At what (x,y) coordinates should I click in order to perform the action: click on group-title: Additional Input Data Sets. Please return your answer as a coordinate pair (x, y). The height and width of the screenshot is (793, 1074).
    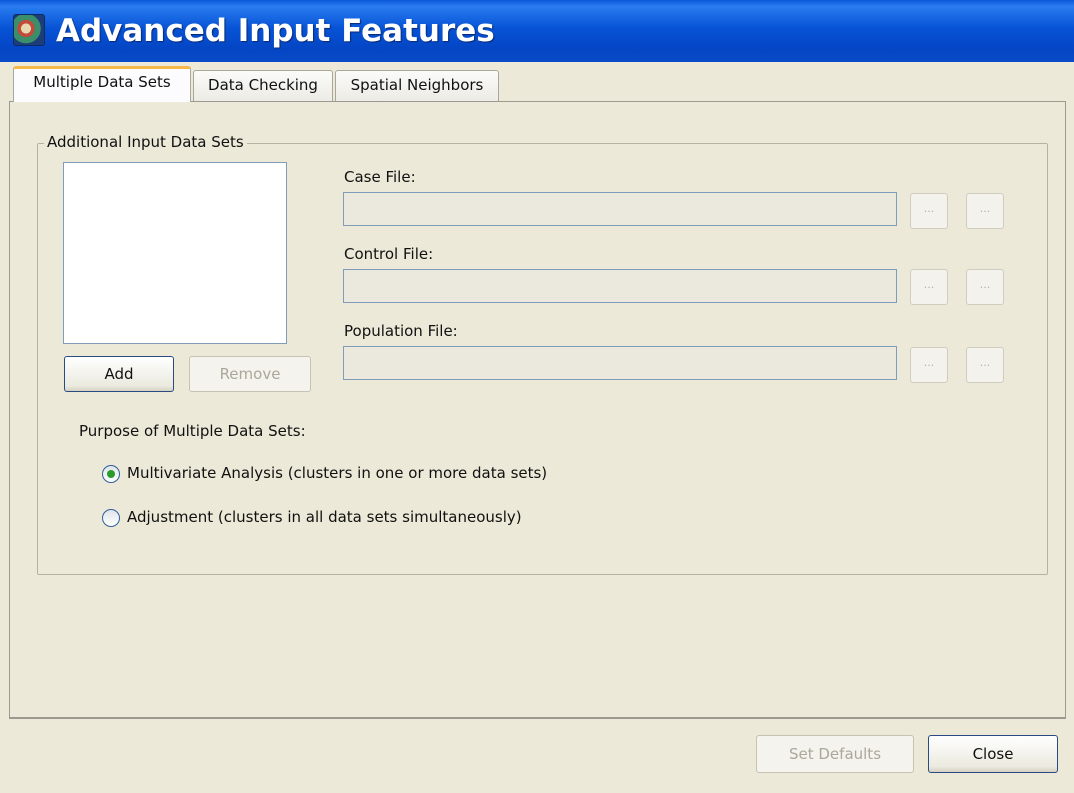
    Looking at the image, I should click on (145, 142).